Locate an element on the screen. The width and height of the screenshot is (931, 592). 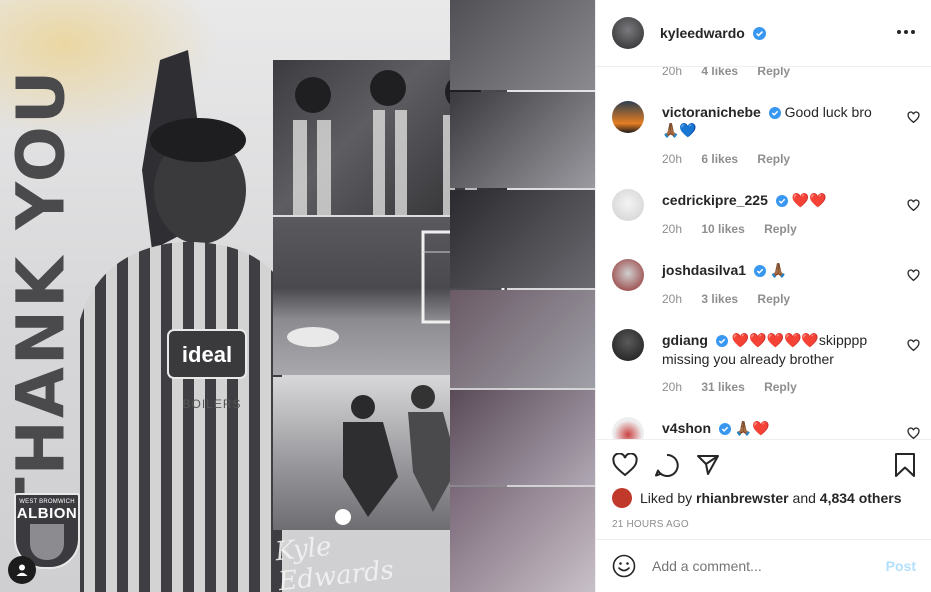
more-options-icon is located at coordinates (906, 32).